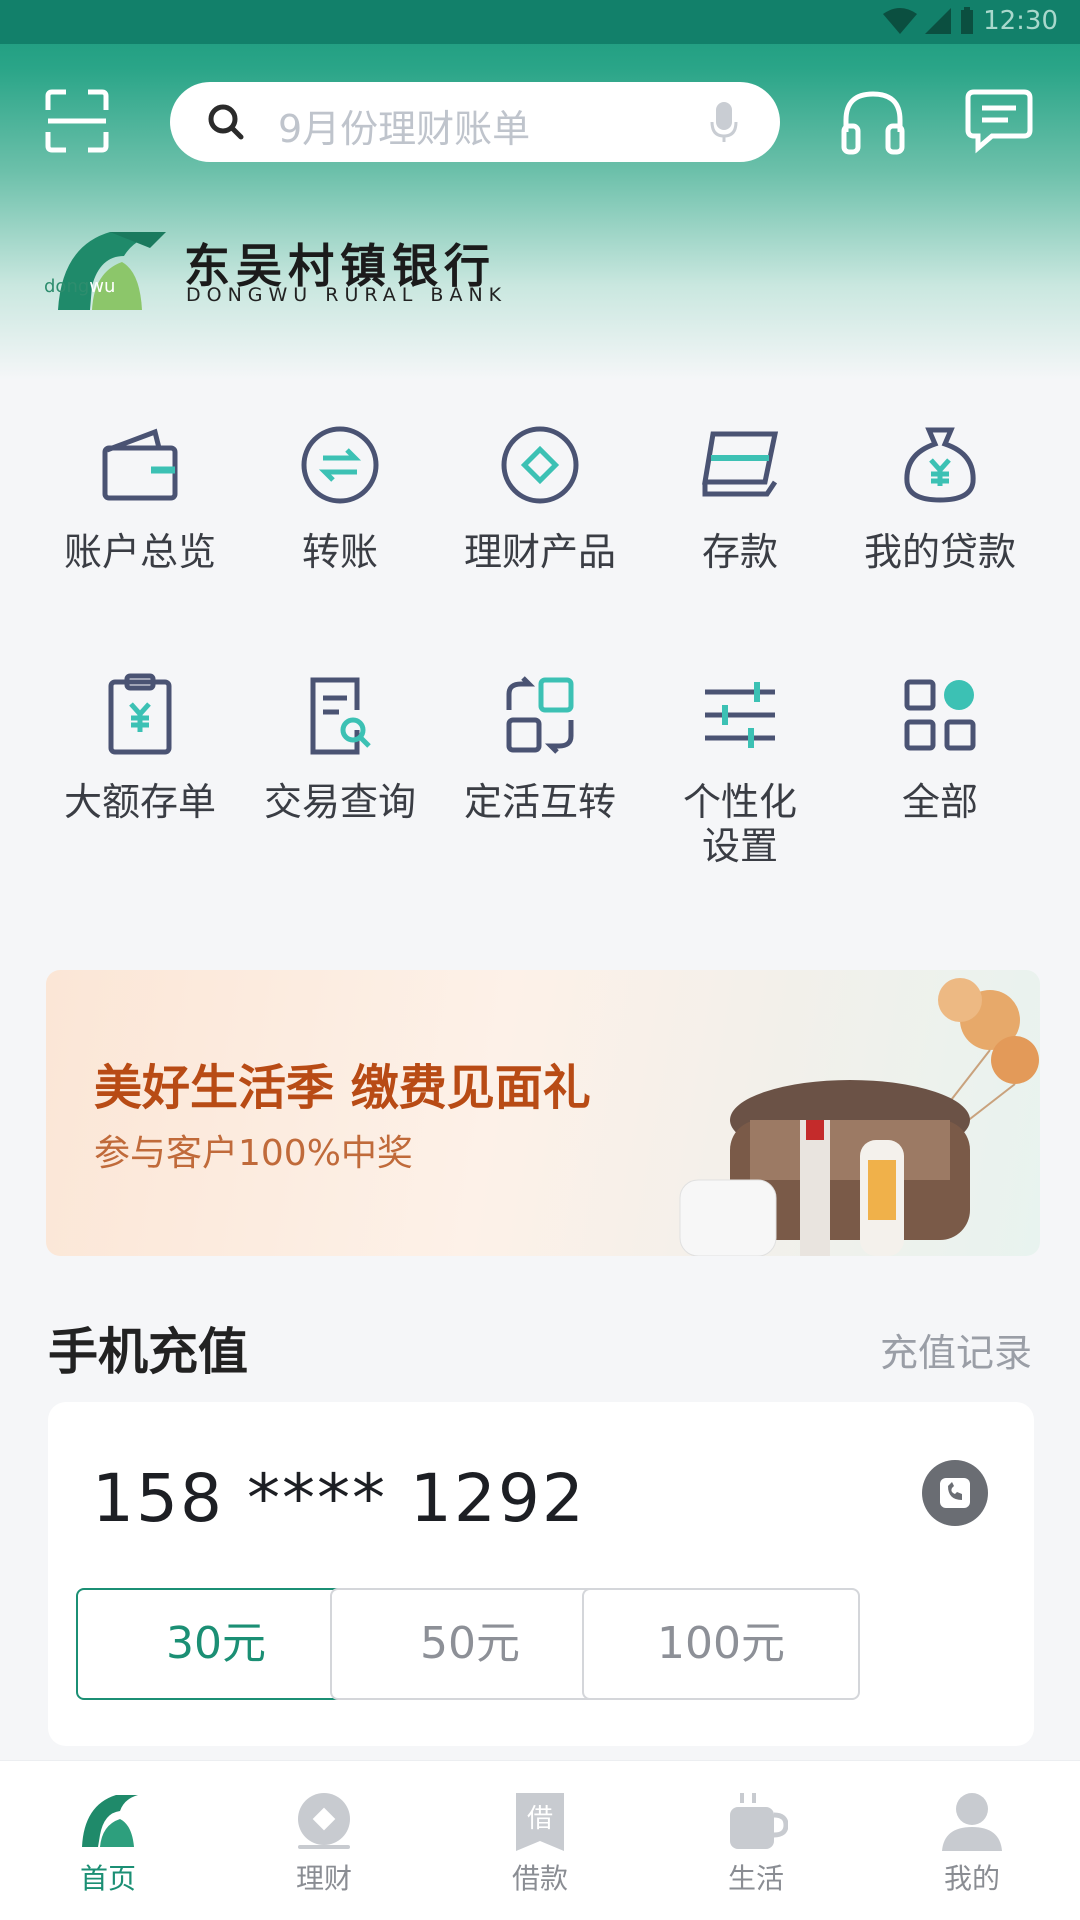  I want to click on battery-icon, so click(967, 20).